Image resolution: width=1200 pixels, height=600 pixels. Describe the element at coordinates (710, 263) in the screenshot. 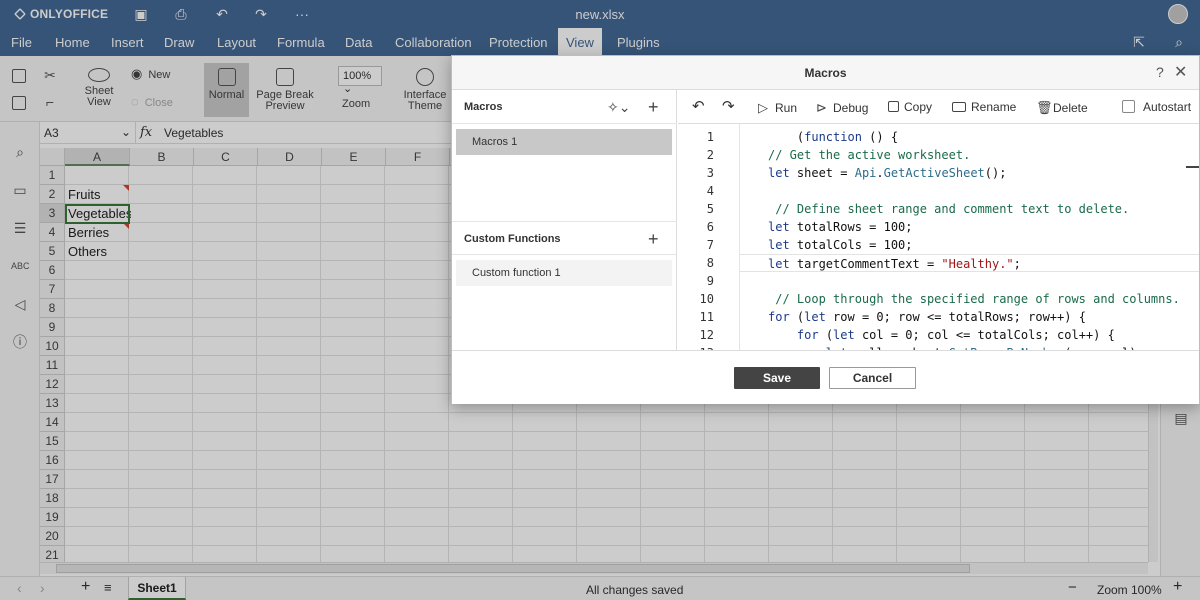

I see `line-number: 8` at that location.